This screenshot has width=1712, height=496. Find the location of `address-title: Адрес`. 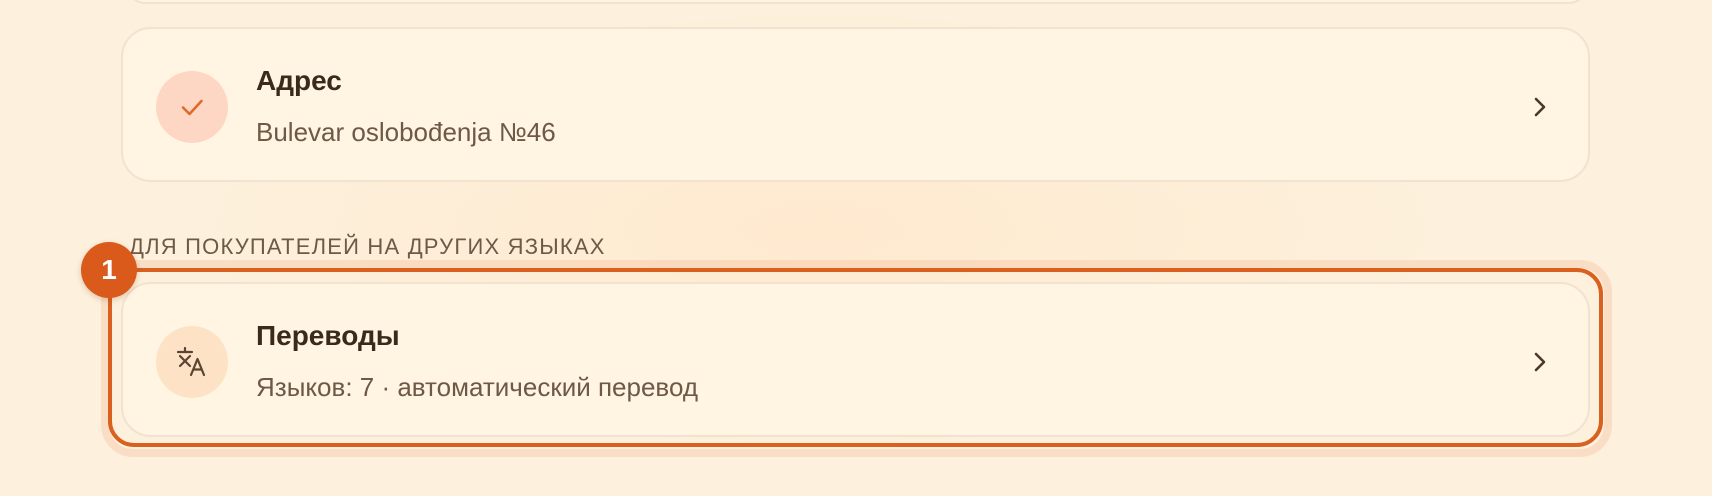

address-title: Адрес is located at coordinates (299, 80).